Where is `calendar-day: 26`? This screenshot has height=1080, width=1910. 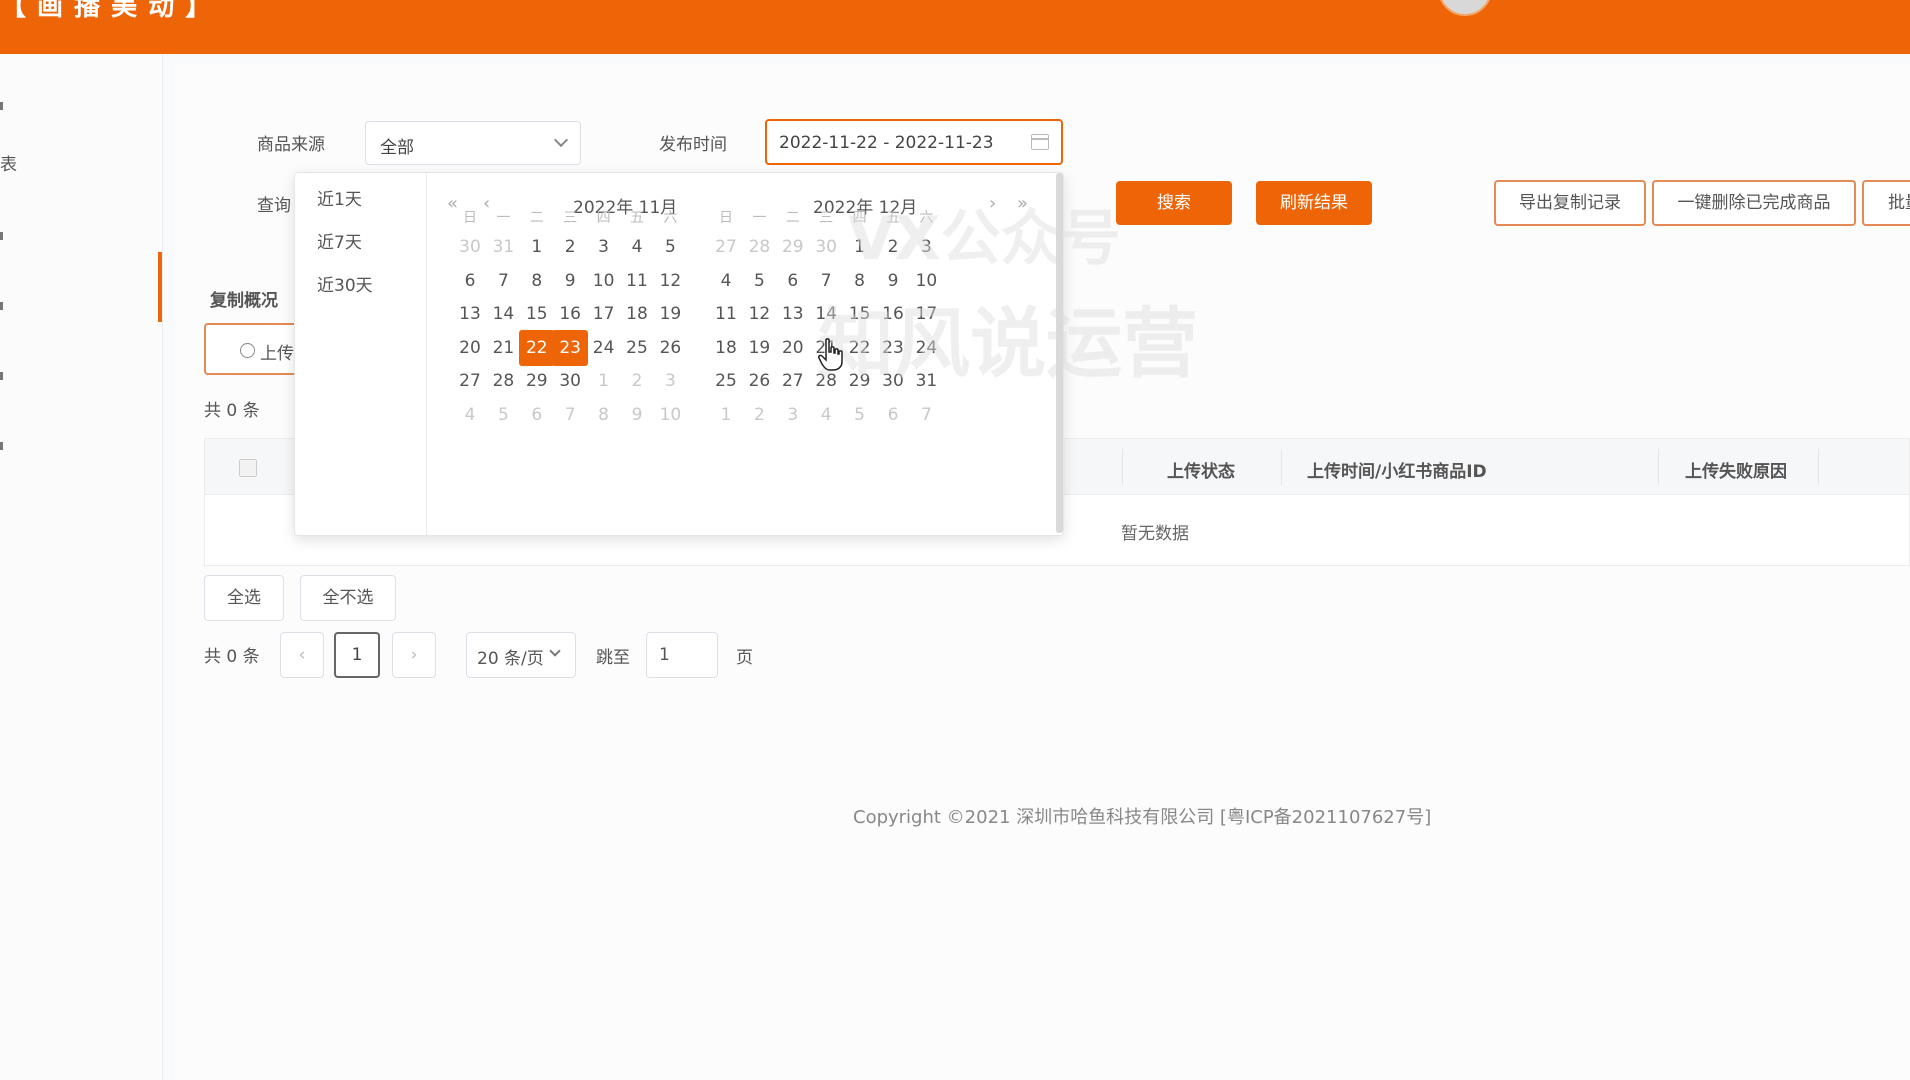 calendar-day: 26 is located at coordinates (670, 348).